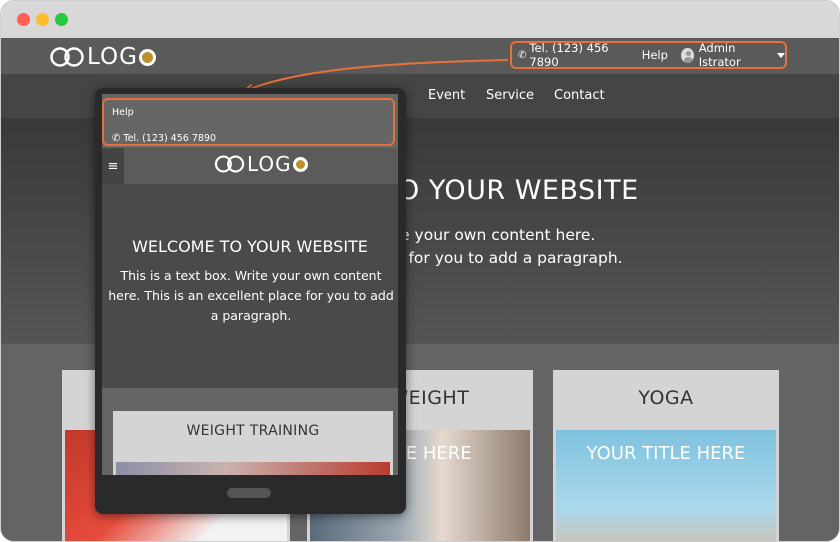 Image resolution: width=840 pixels, height=542 pixels. What do you see at coordinates (510, 95) in the screenshot?
I see `nav-item-service: Service` at bounding box center [510, 95].